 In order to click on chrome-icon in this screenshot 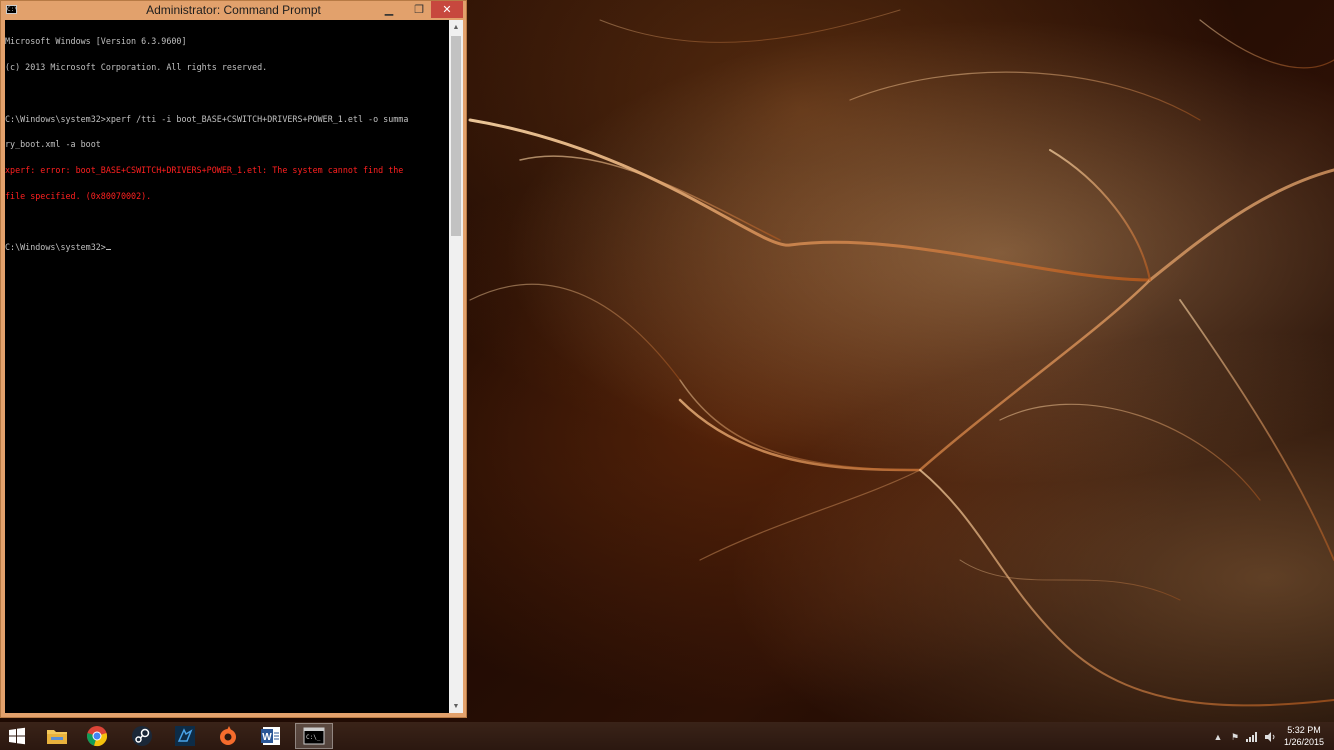, I will do `click(97, 736)`.